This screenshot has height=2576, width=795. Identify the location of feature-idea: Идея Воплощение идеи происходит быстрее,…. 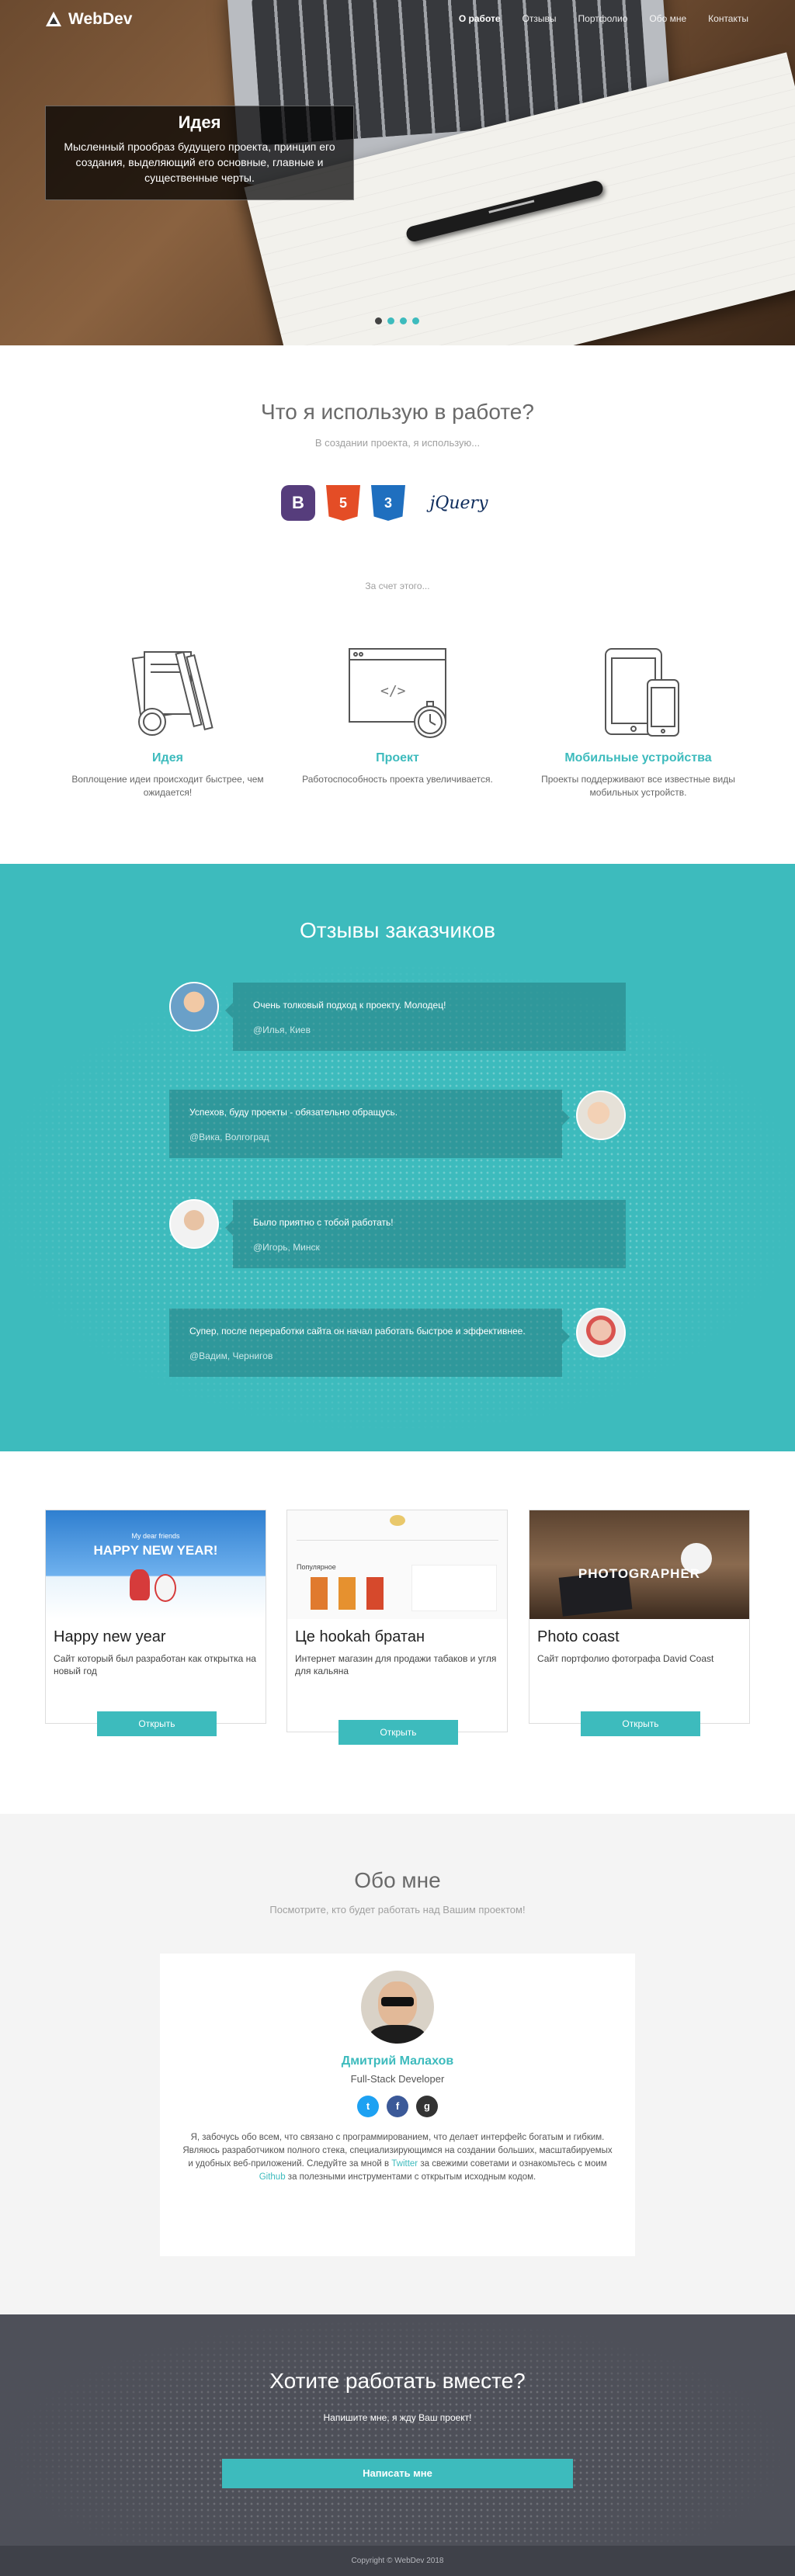
(168, 721).